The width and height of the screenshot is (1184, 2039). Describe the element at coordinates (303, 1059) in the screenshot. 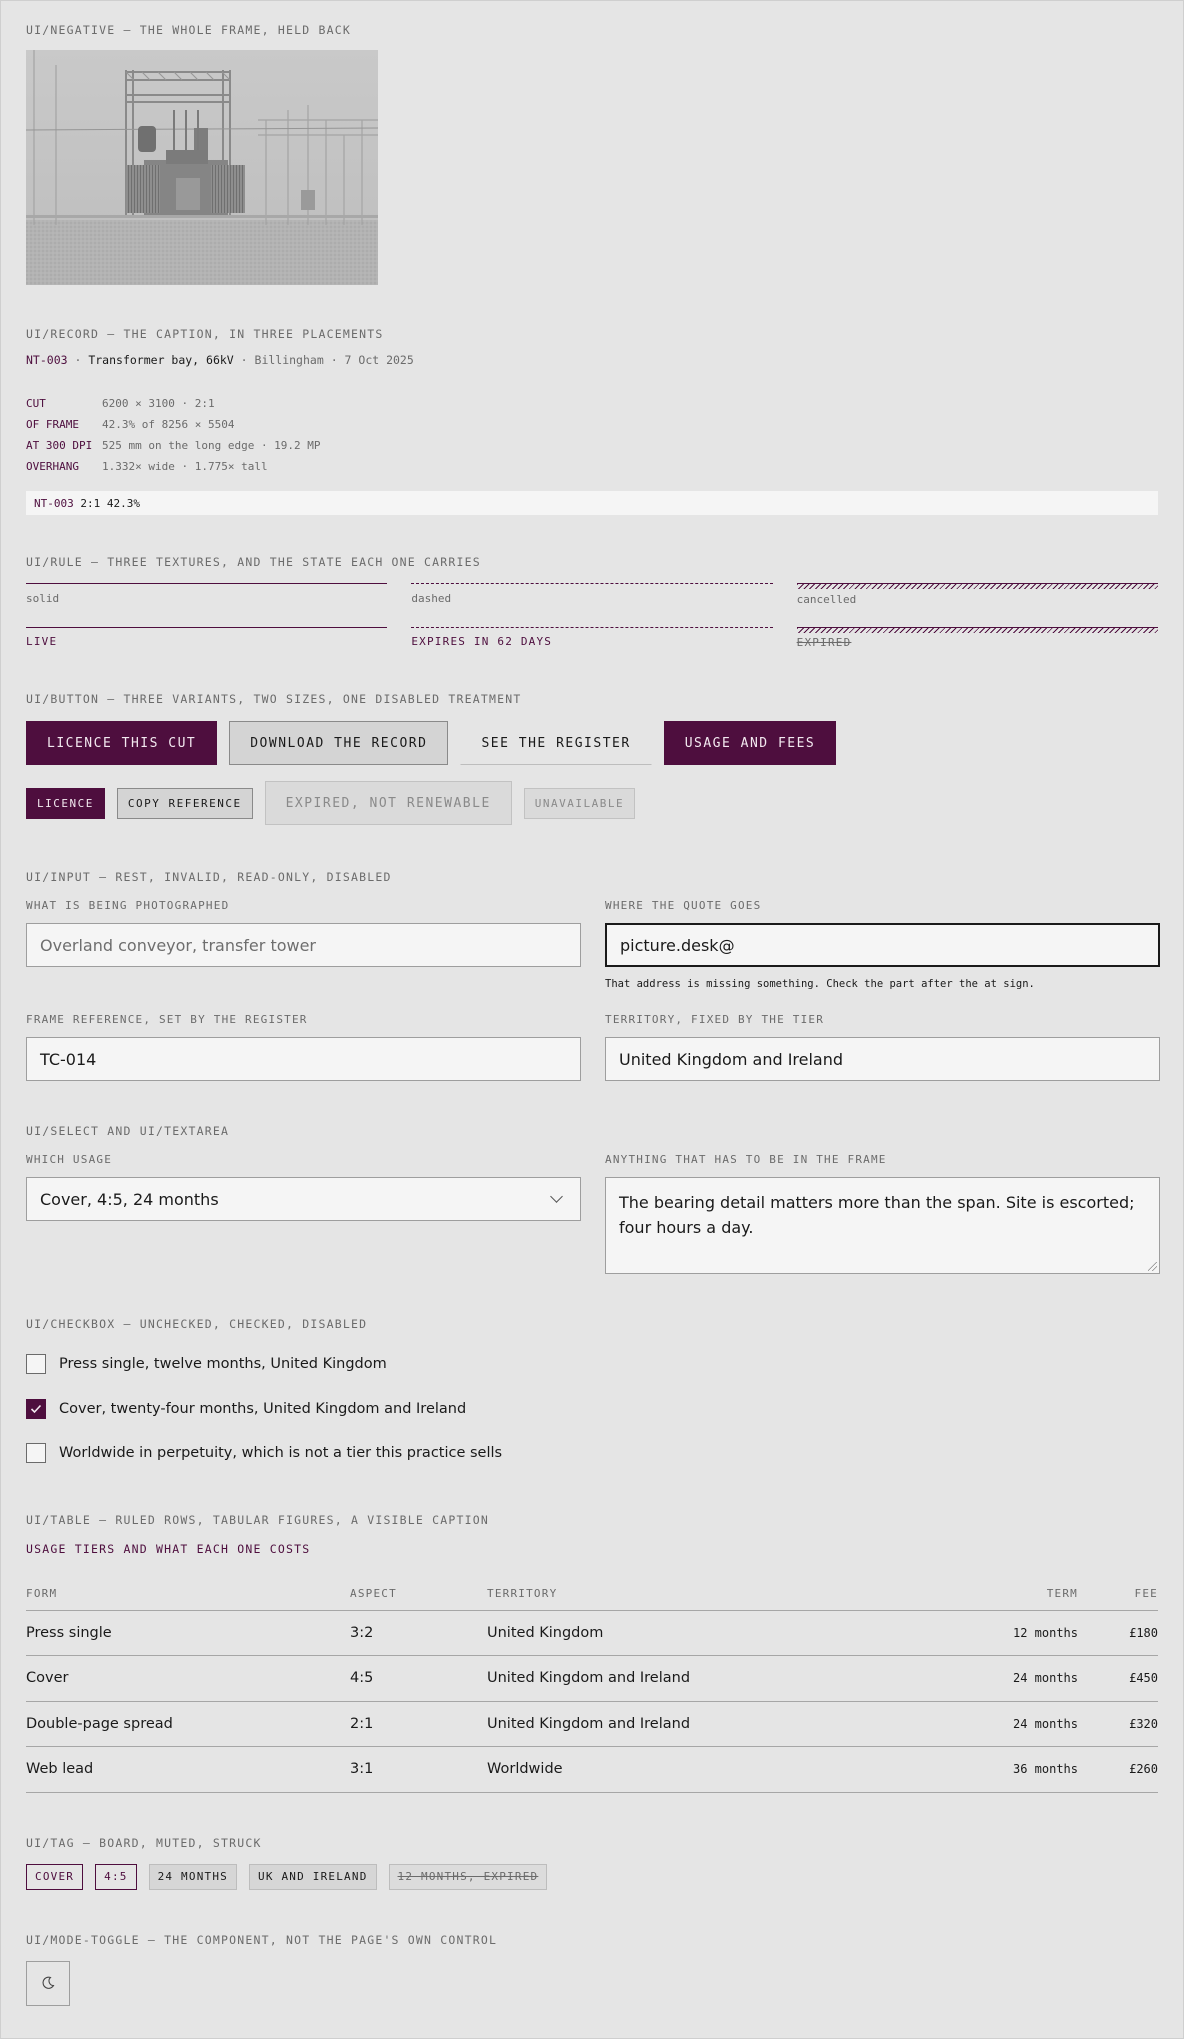

I see `frame-reference-input: TC-014` at that location.